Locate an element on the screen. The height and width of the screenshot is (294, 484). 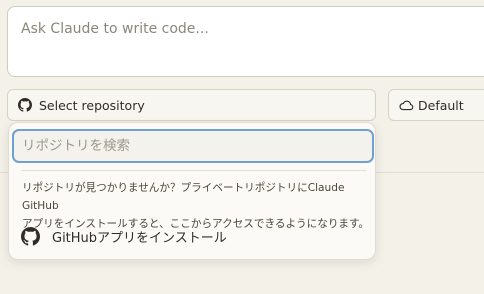
environment-label: Default is located at coordinates (441, 105).